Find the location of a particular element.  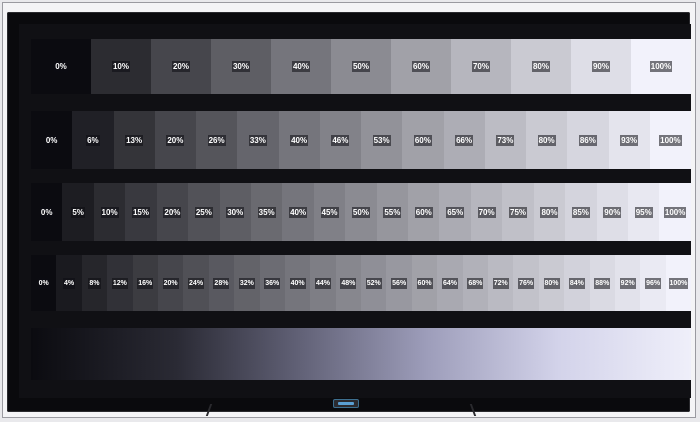

patch-label: 26% is located at coordinates (216, 140).